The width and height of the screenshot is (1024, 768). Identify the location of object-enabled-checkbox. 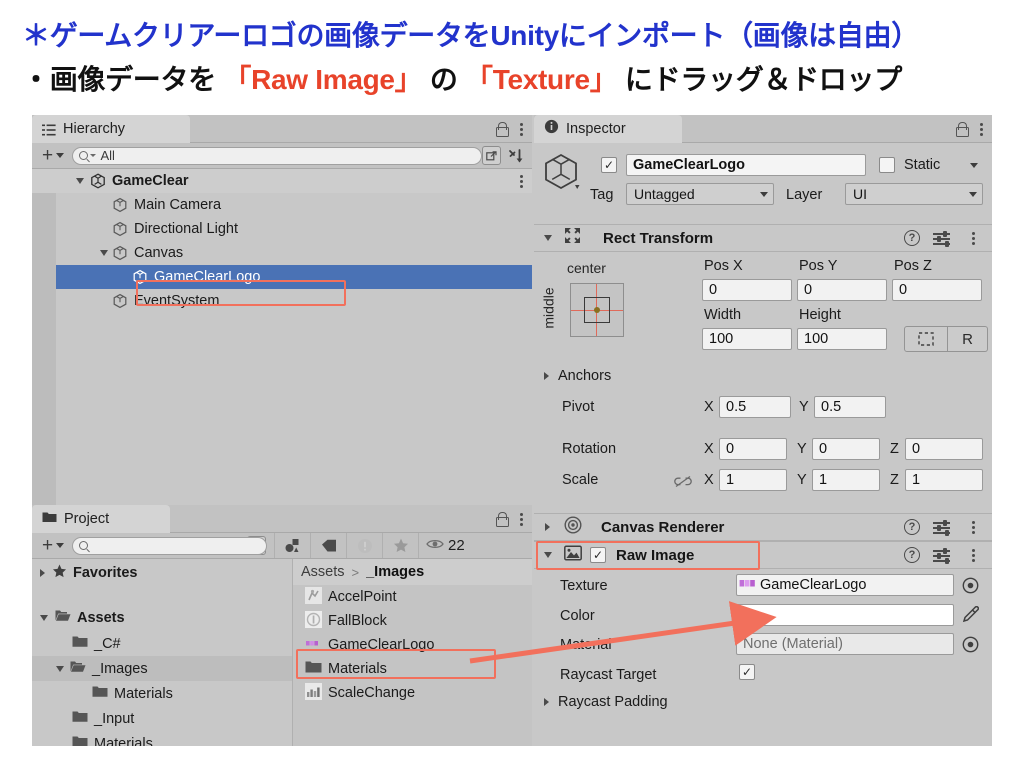
(609, 165).